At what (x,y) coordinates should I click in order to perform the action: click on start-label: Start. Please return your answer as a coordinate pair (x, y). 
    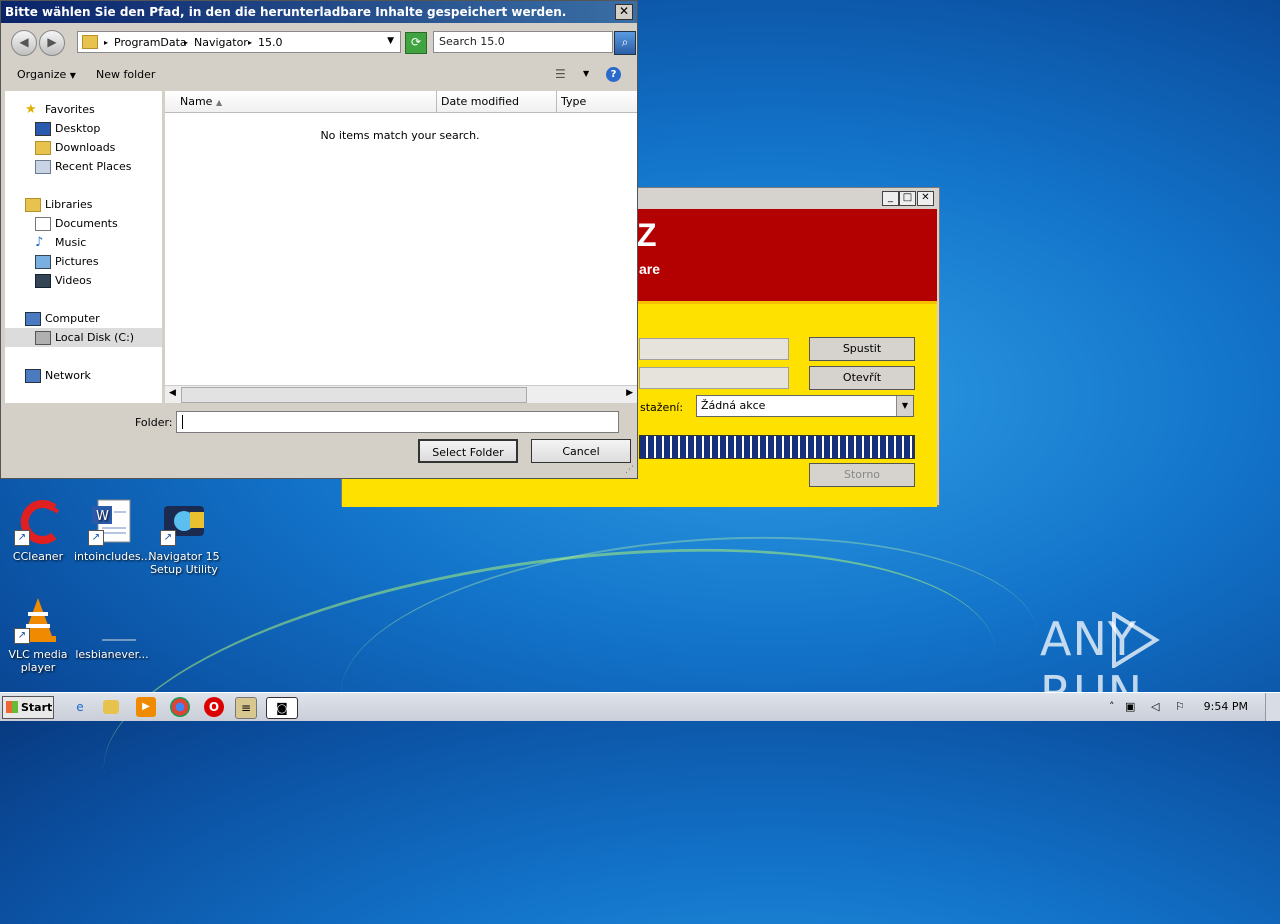
    Looking at the image, I should click on (37, 707).